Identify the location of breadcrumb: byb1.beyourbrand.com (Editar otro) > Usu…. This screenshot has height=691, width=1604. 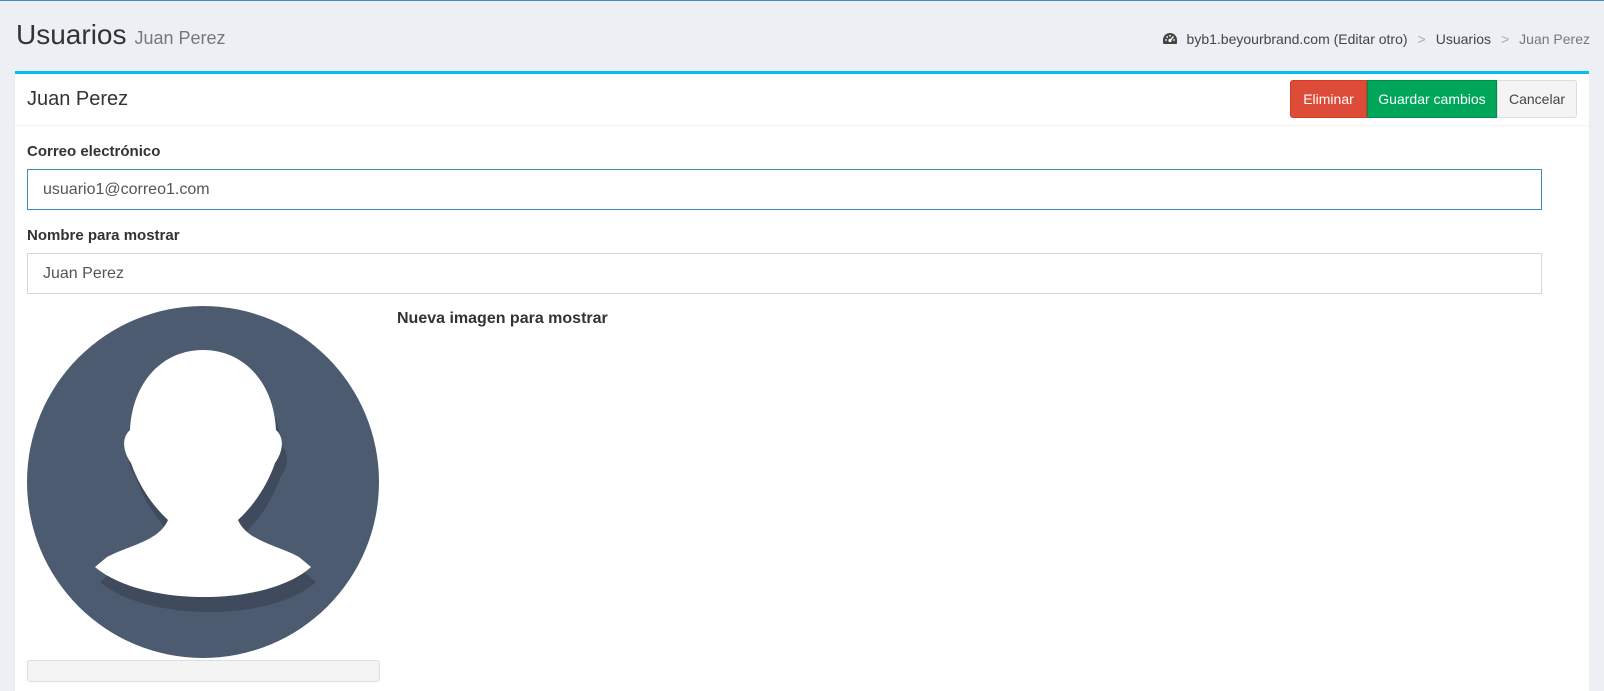
(1376, 39).